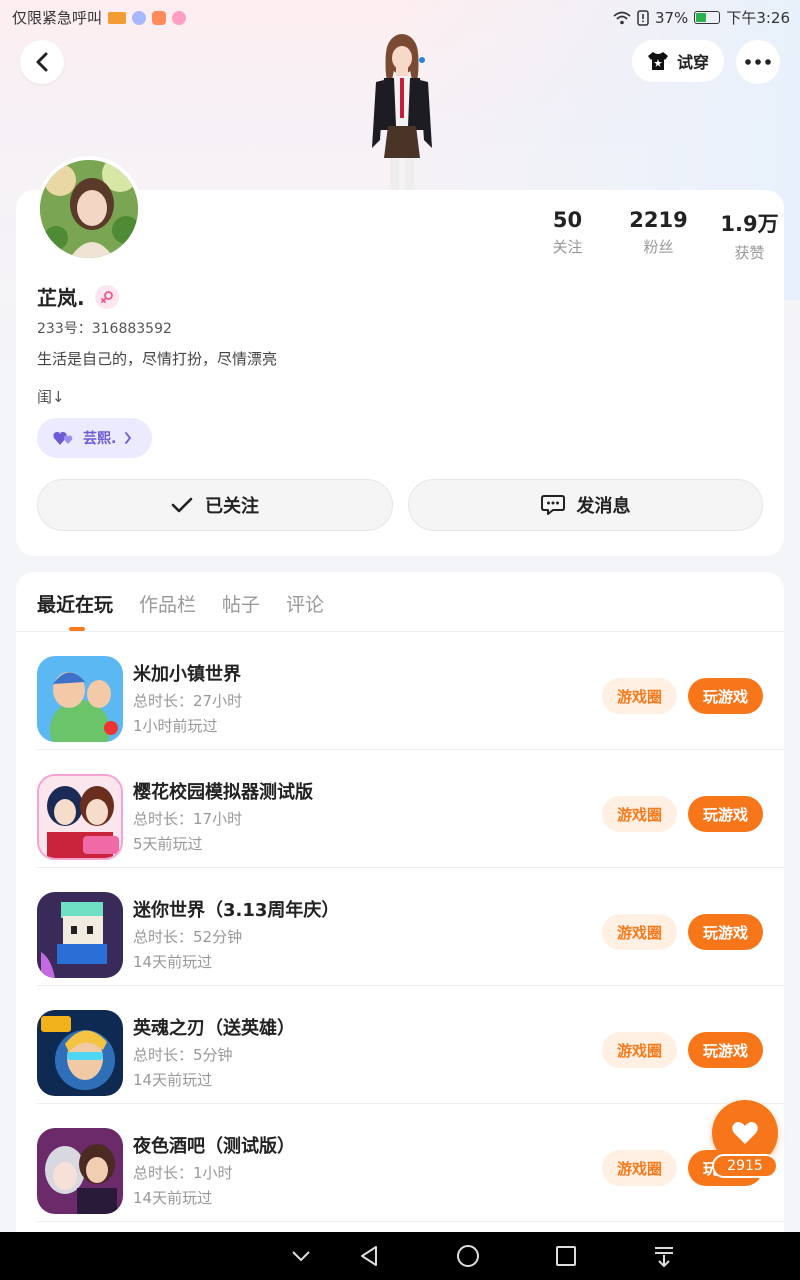  What do you see at coordinates (671, 17) in the screenshot?
I see `battery-percent: 37%` at bounding box center [671, 17].